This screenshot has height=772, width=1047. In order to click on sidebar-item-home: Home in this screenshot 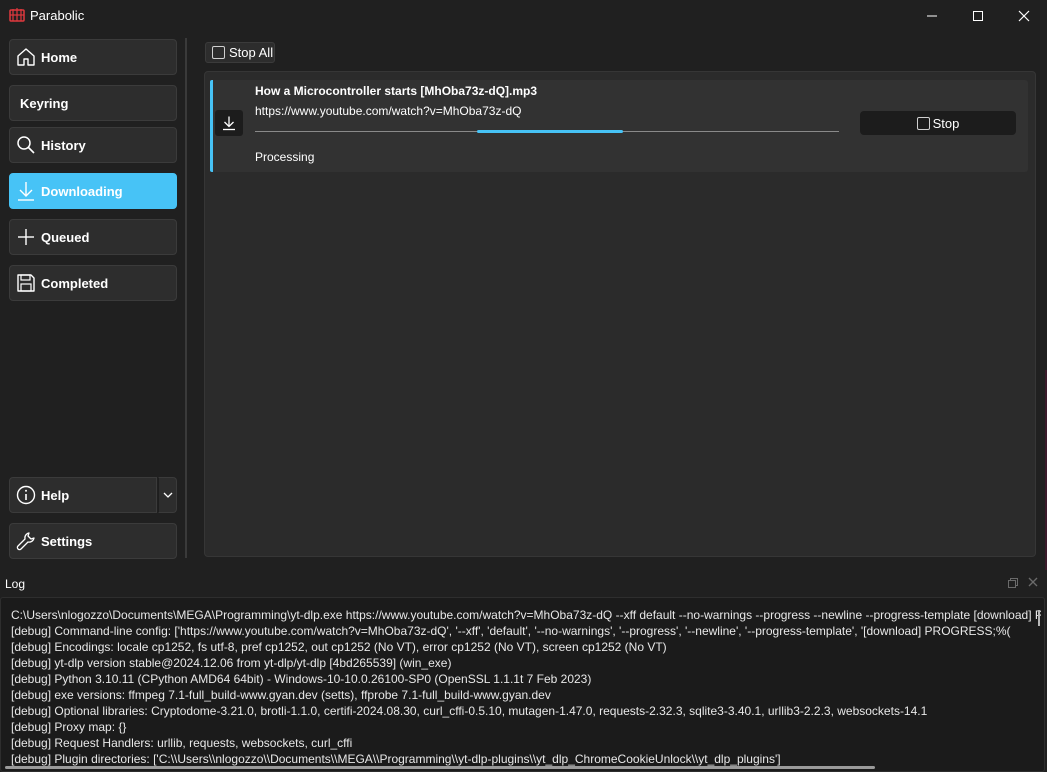, I will do `click(93, 57)`.